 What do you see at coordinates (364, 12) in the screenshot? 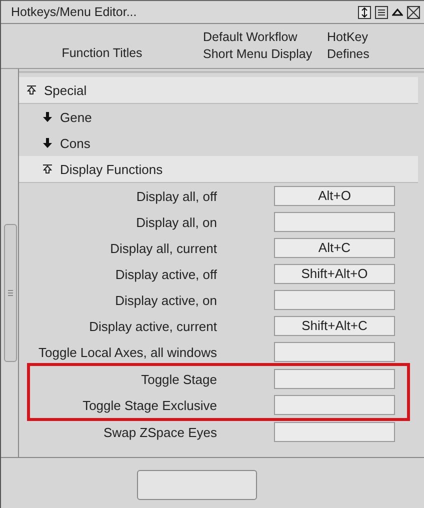
I see `resize-icon` at bounding box center [364, 12].